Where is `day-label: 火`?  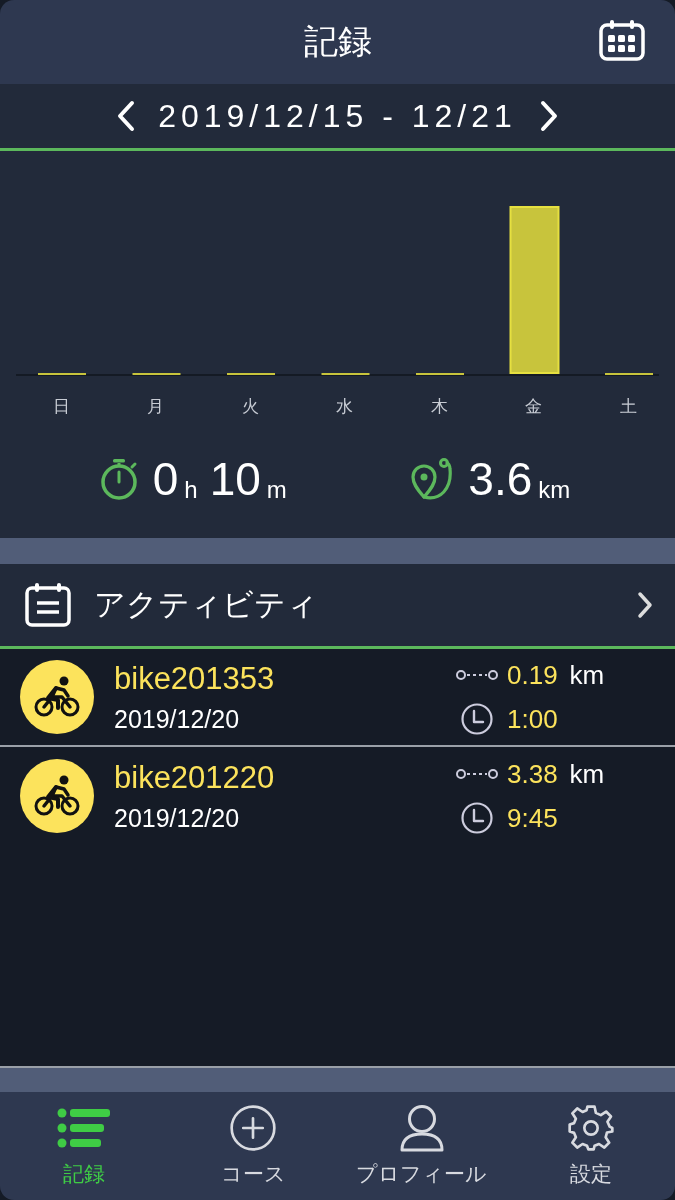 day-label: 火 is located at coordinates (250, 406).